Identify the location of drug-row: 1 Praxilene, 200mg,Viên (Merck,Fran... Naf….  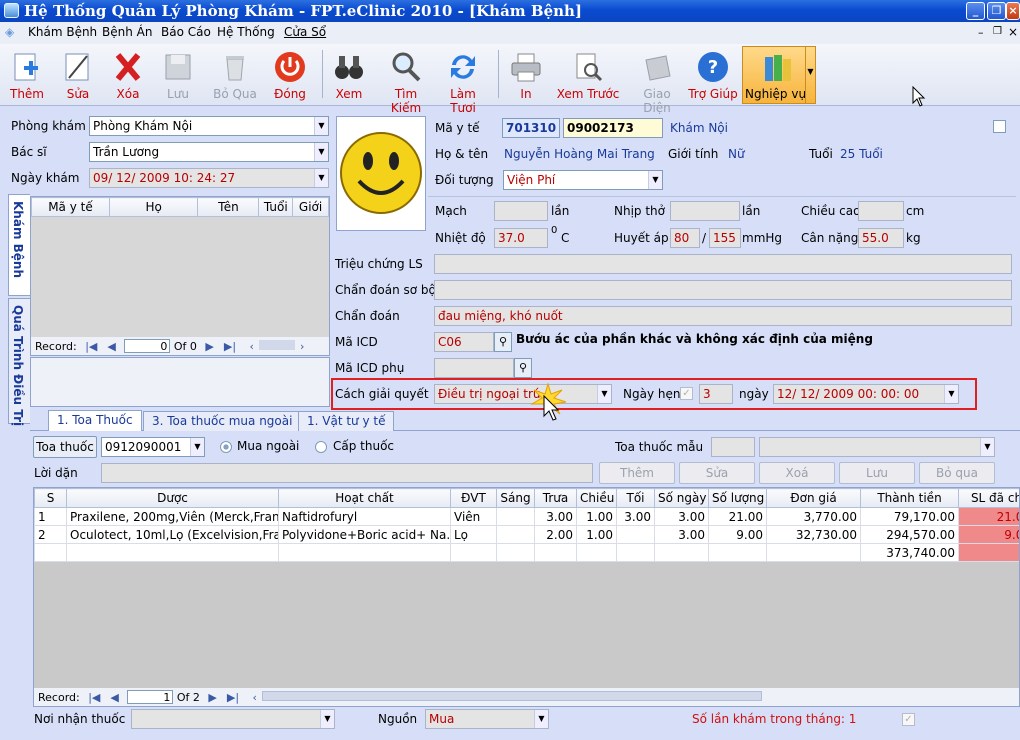
(526, 516).